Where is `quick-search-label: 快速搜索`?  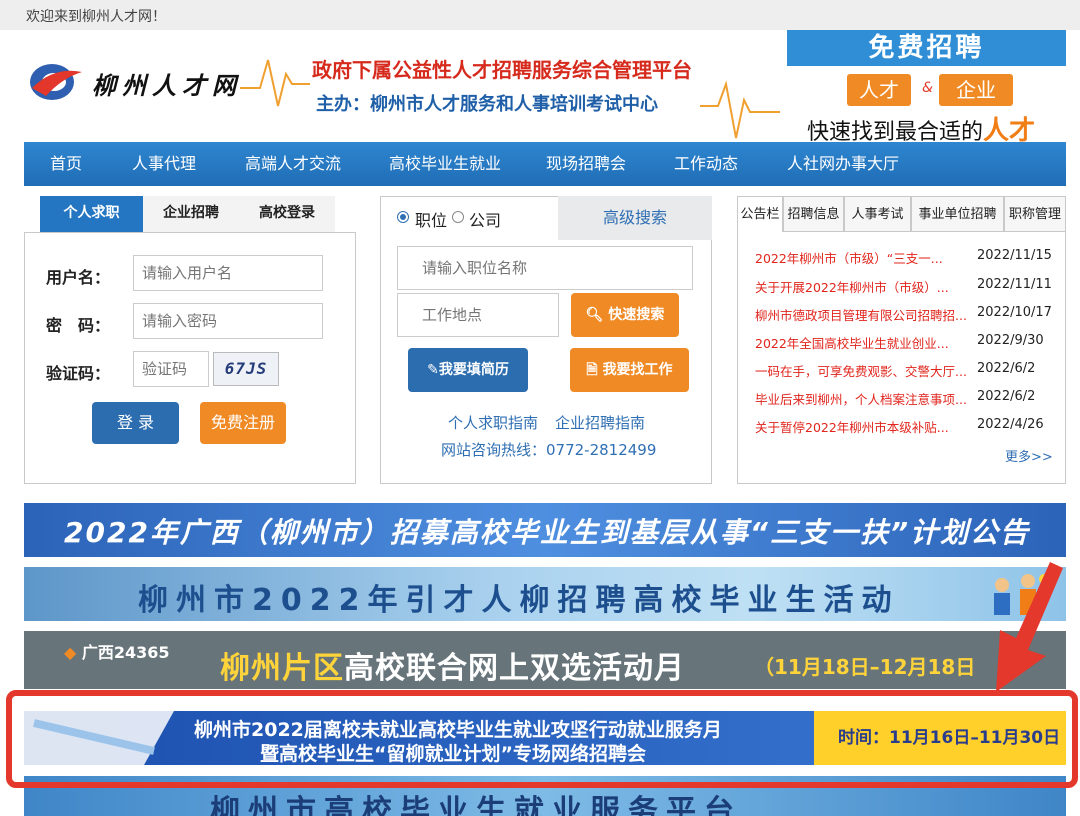 quick-search-label: 快速搜索 is located at coordinates (636, 315).